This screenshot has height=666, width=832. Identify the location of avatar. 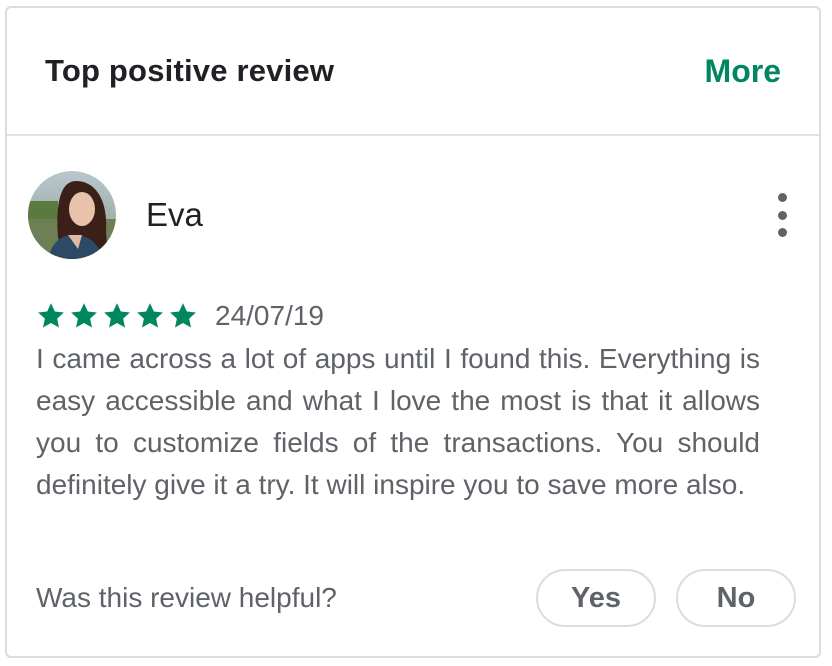
(72, 215).